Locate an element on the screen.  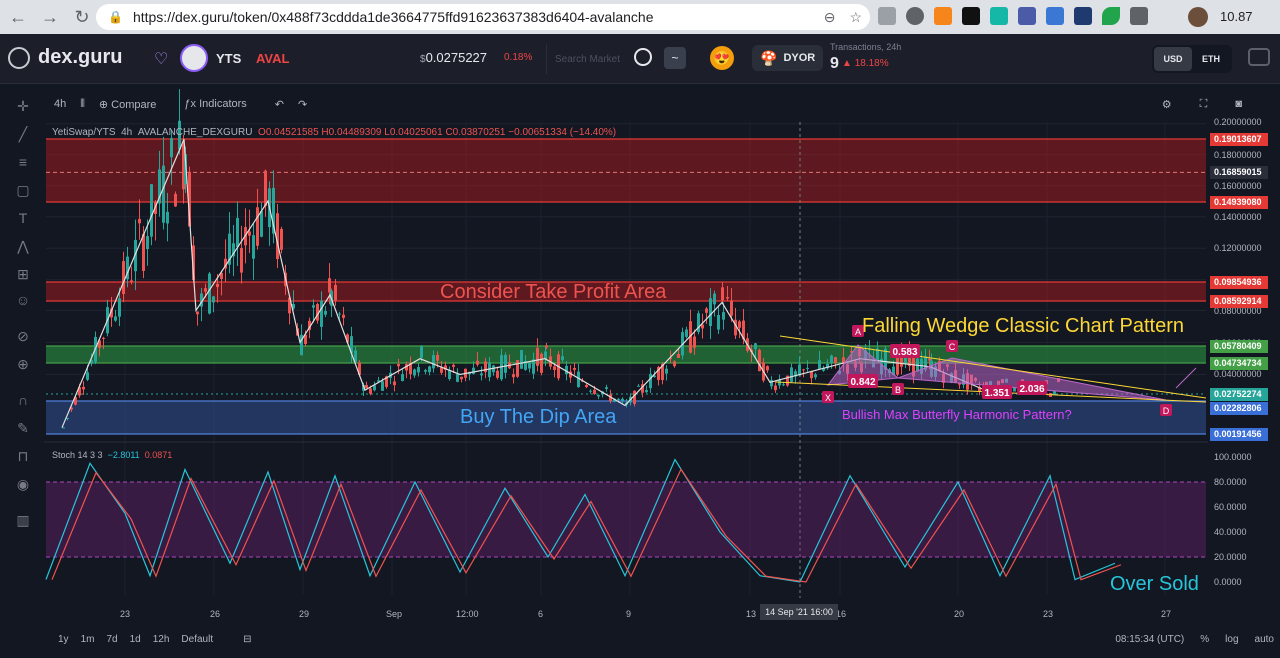
point-label-A: A is located at coordinates (858, 332).